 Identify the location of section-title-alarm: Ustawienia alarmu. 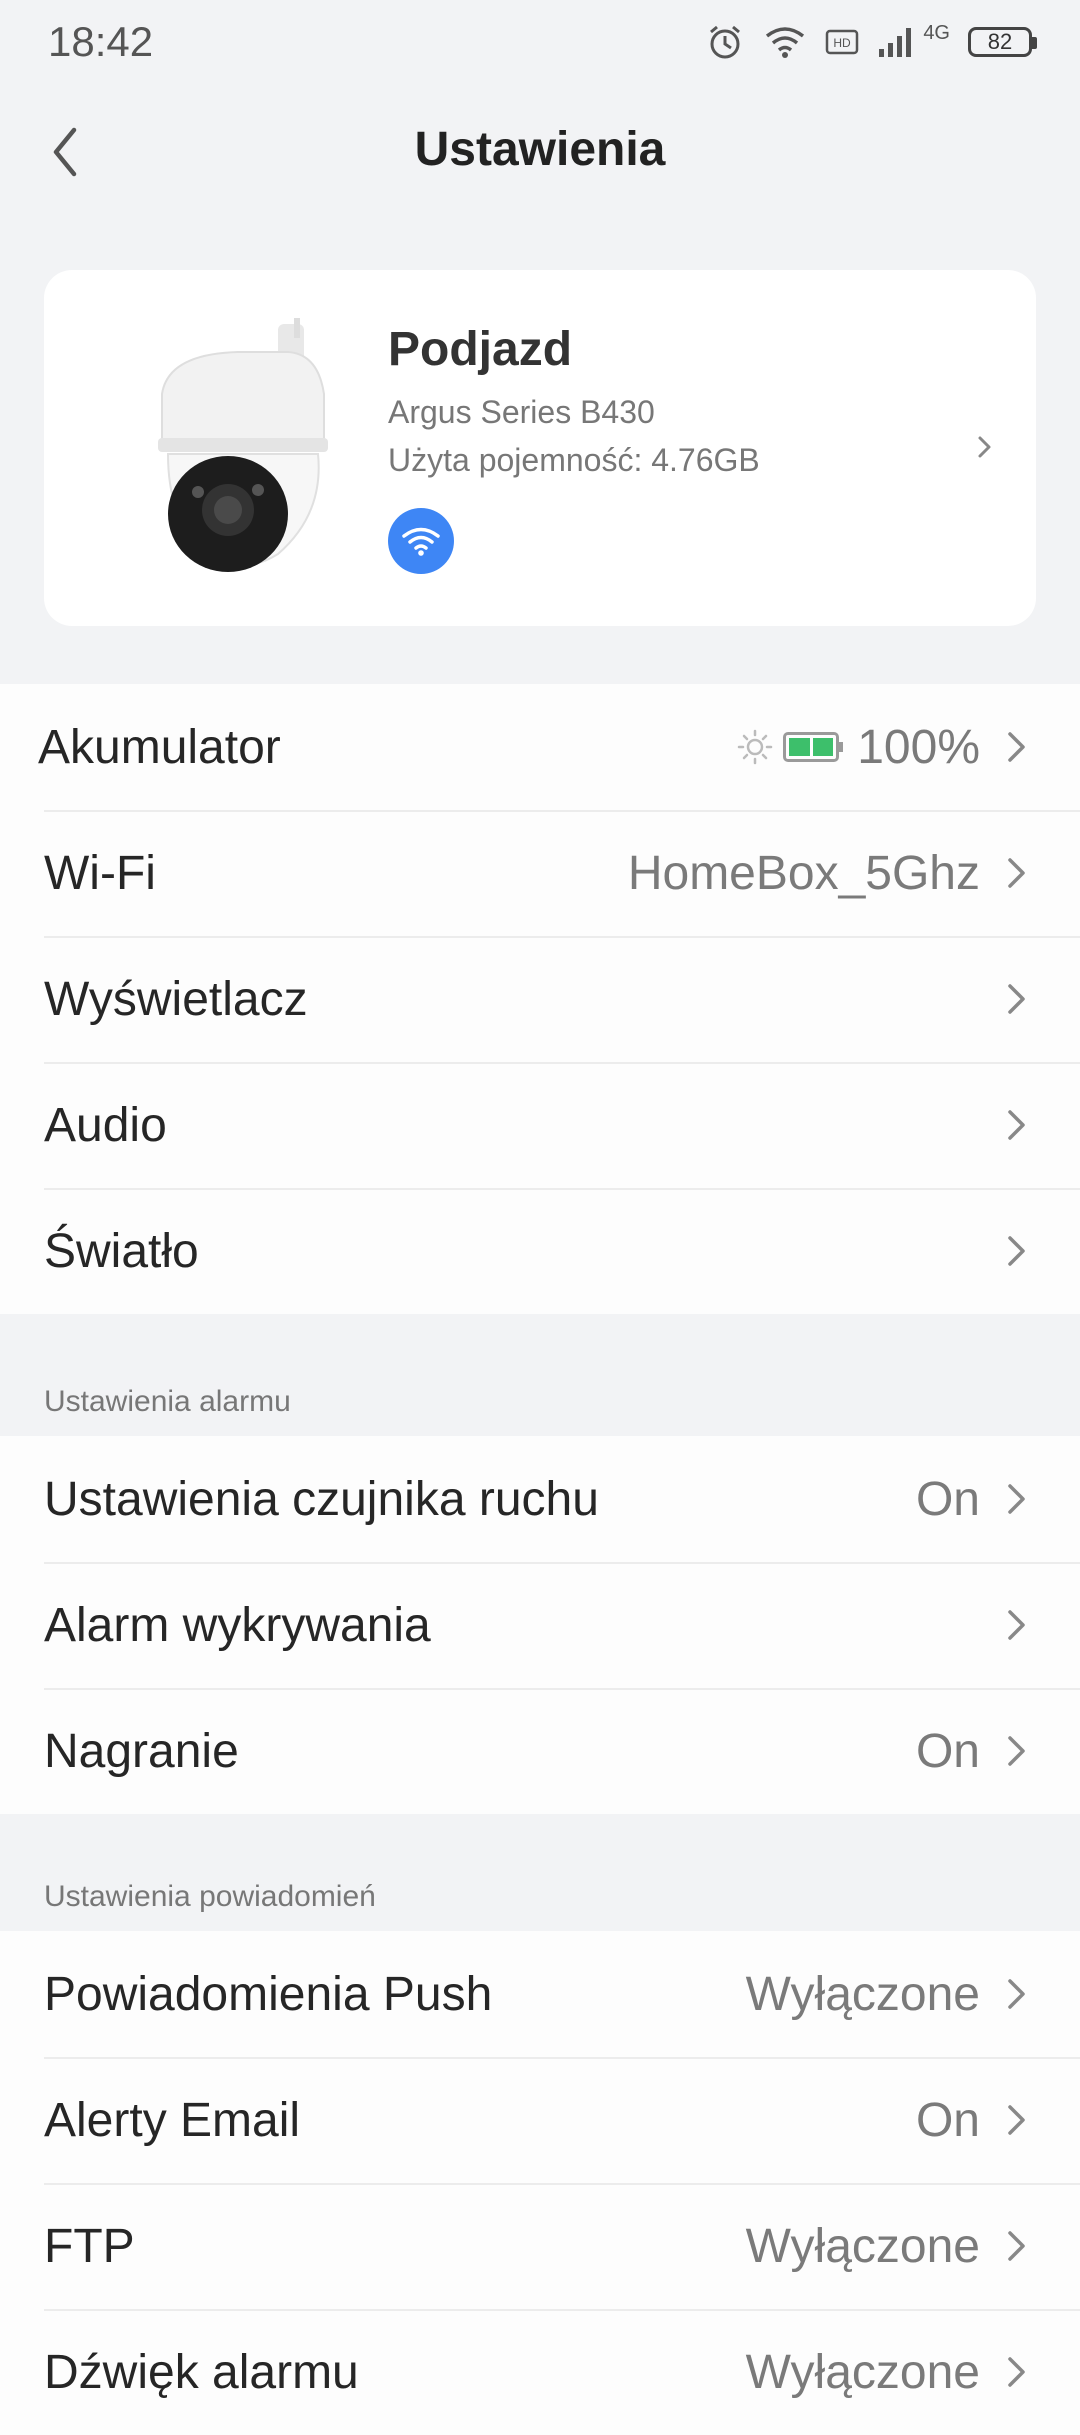
(167, 1401).